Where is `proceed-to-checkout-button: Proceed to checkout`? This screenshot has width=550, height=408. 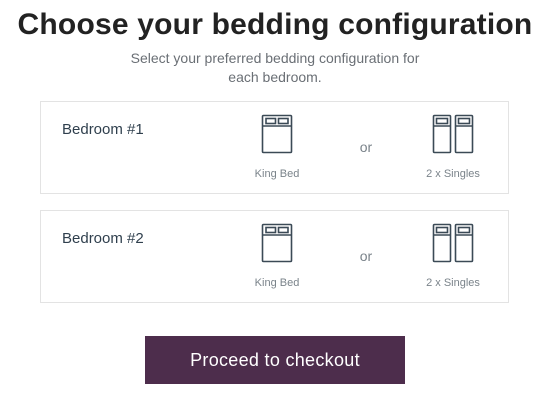 proceed-to-checkout-button: Proceed to checkout is located at coordinates (275, 360).